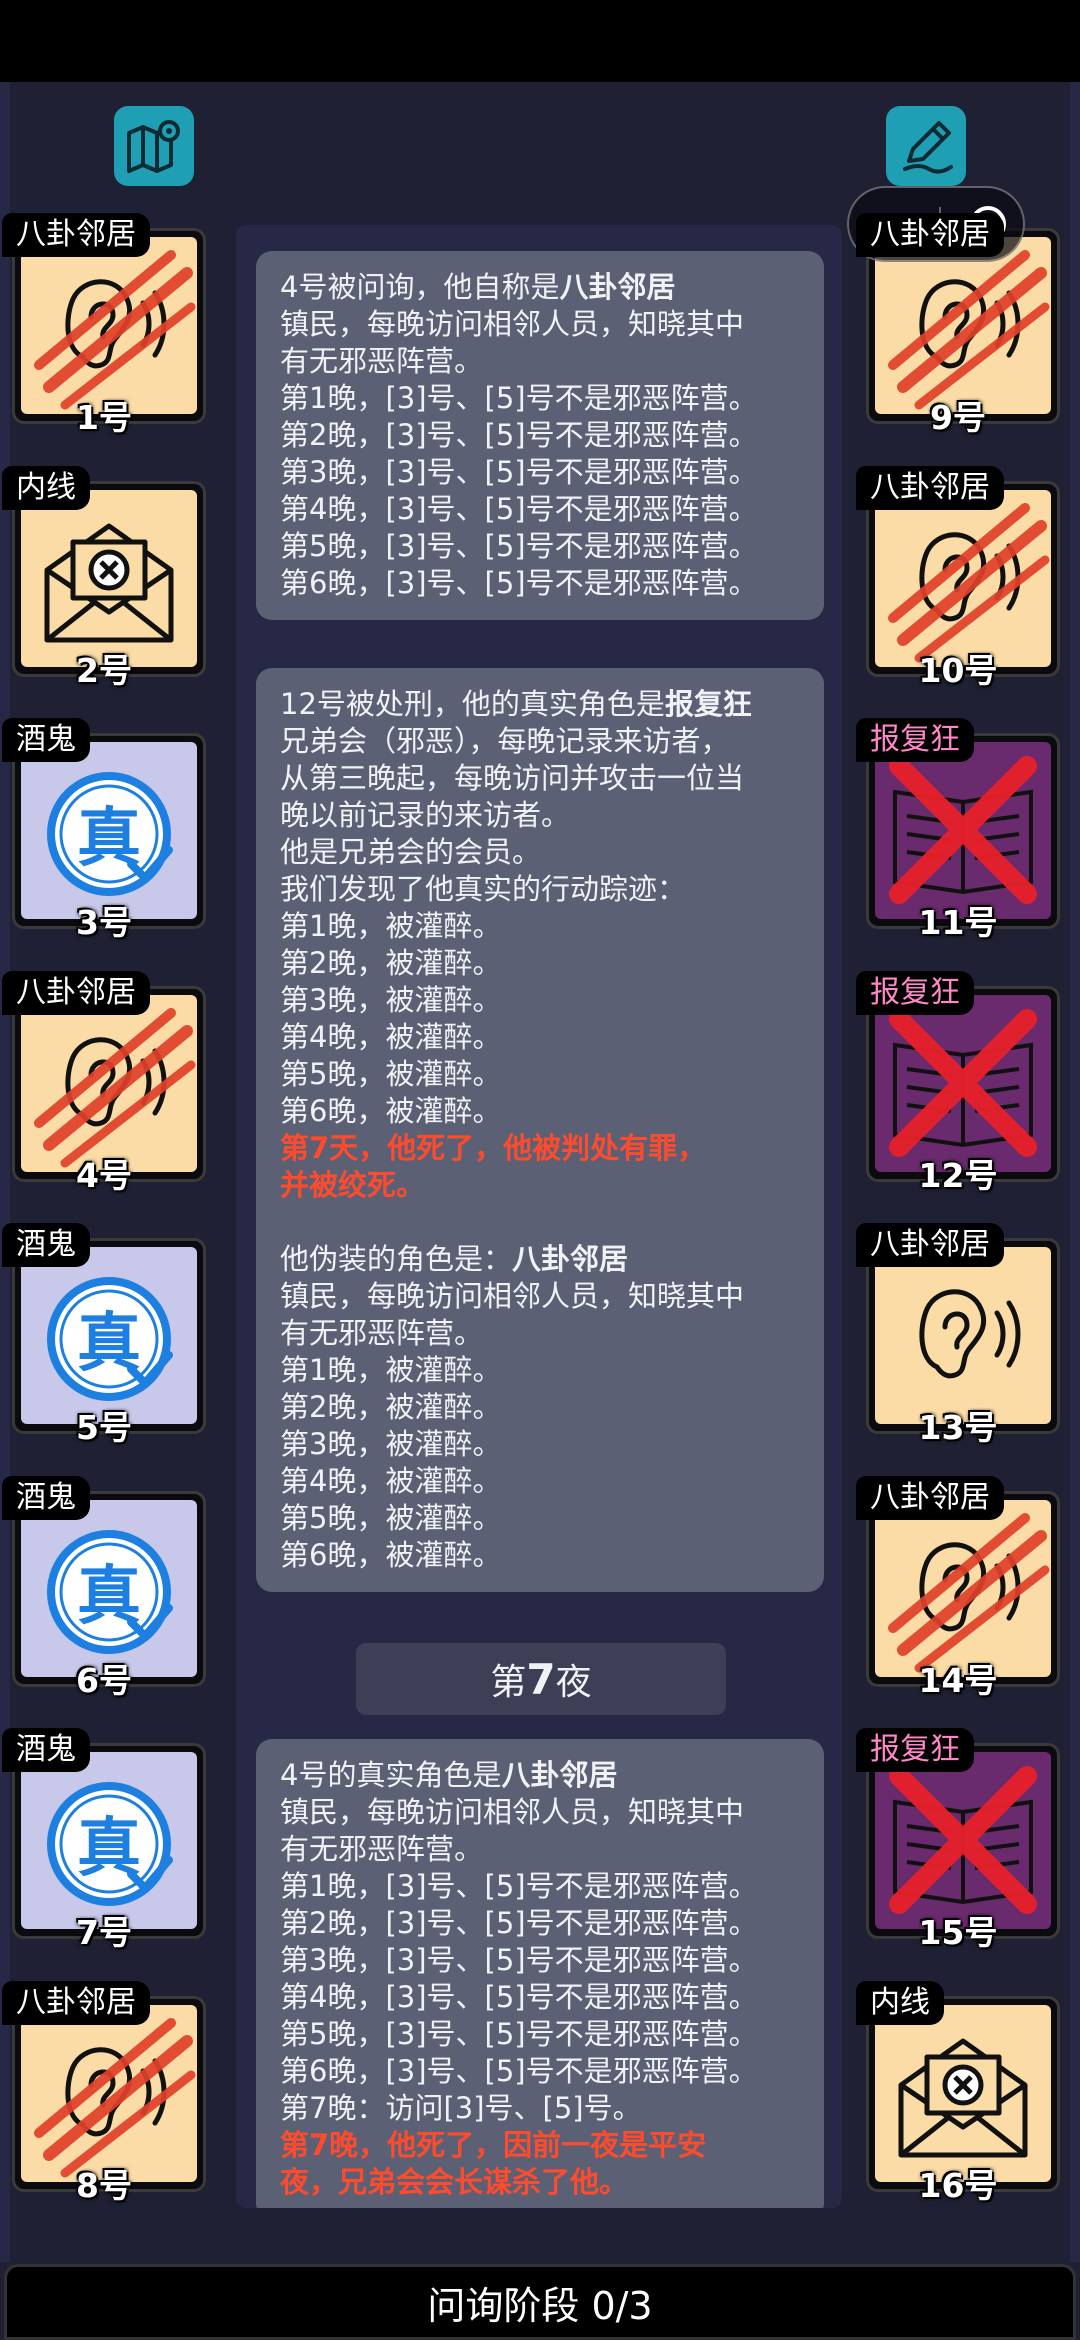 This screenshot has width=1080, height=2340. I want to click on player-card: 八卦邻居 14号, so click(958, 1587).